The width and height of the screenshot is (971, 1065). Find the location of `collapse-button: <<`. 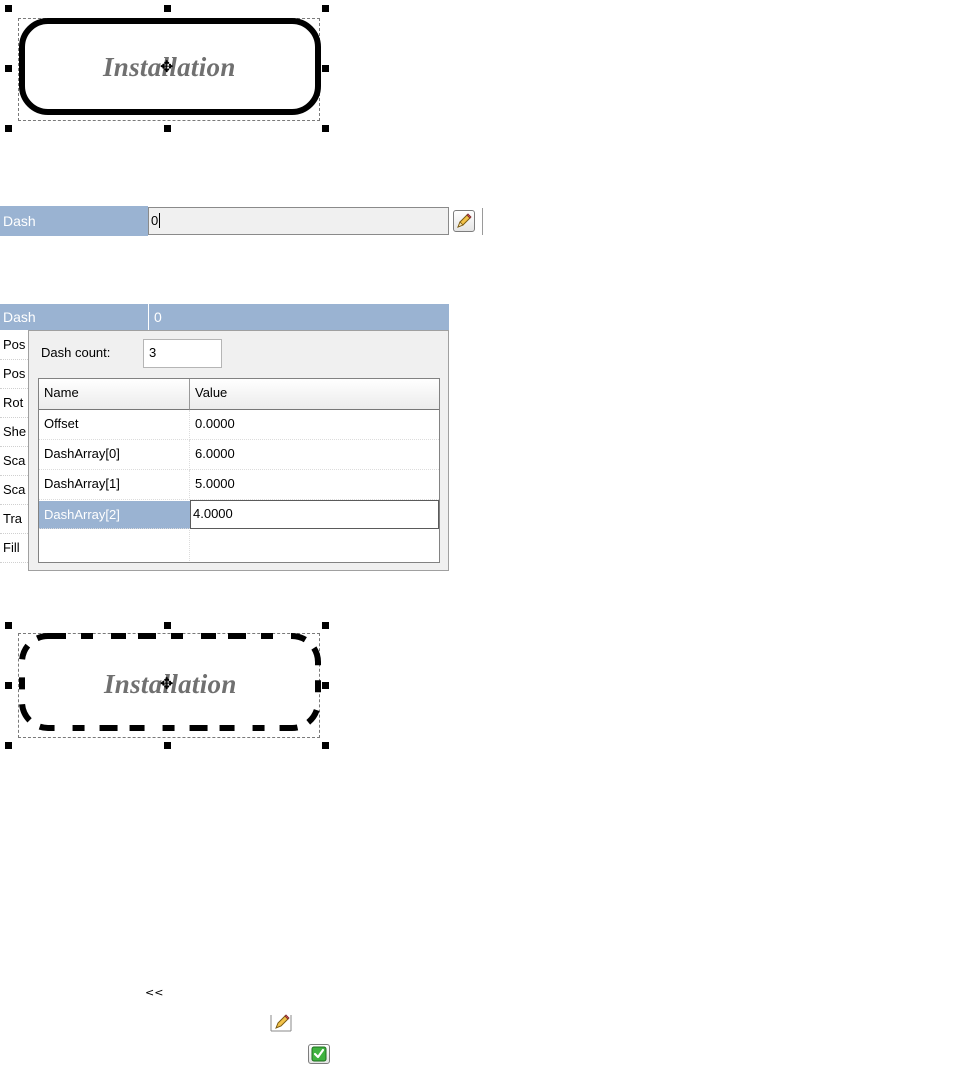

collapse-button: << is located at coordinates (154, 992).